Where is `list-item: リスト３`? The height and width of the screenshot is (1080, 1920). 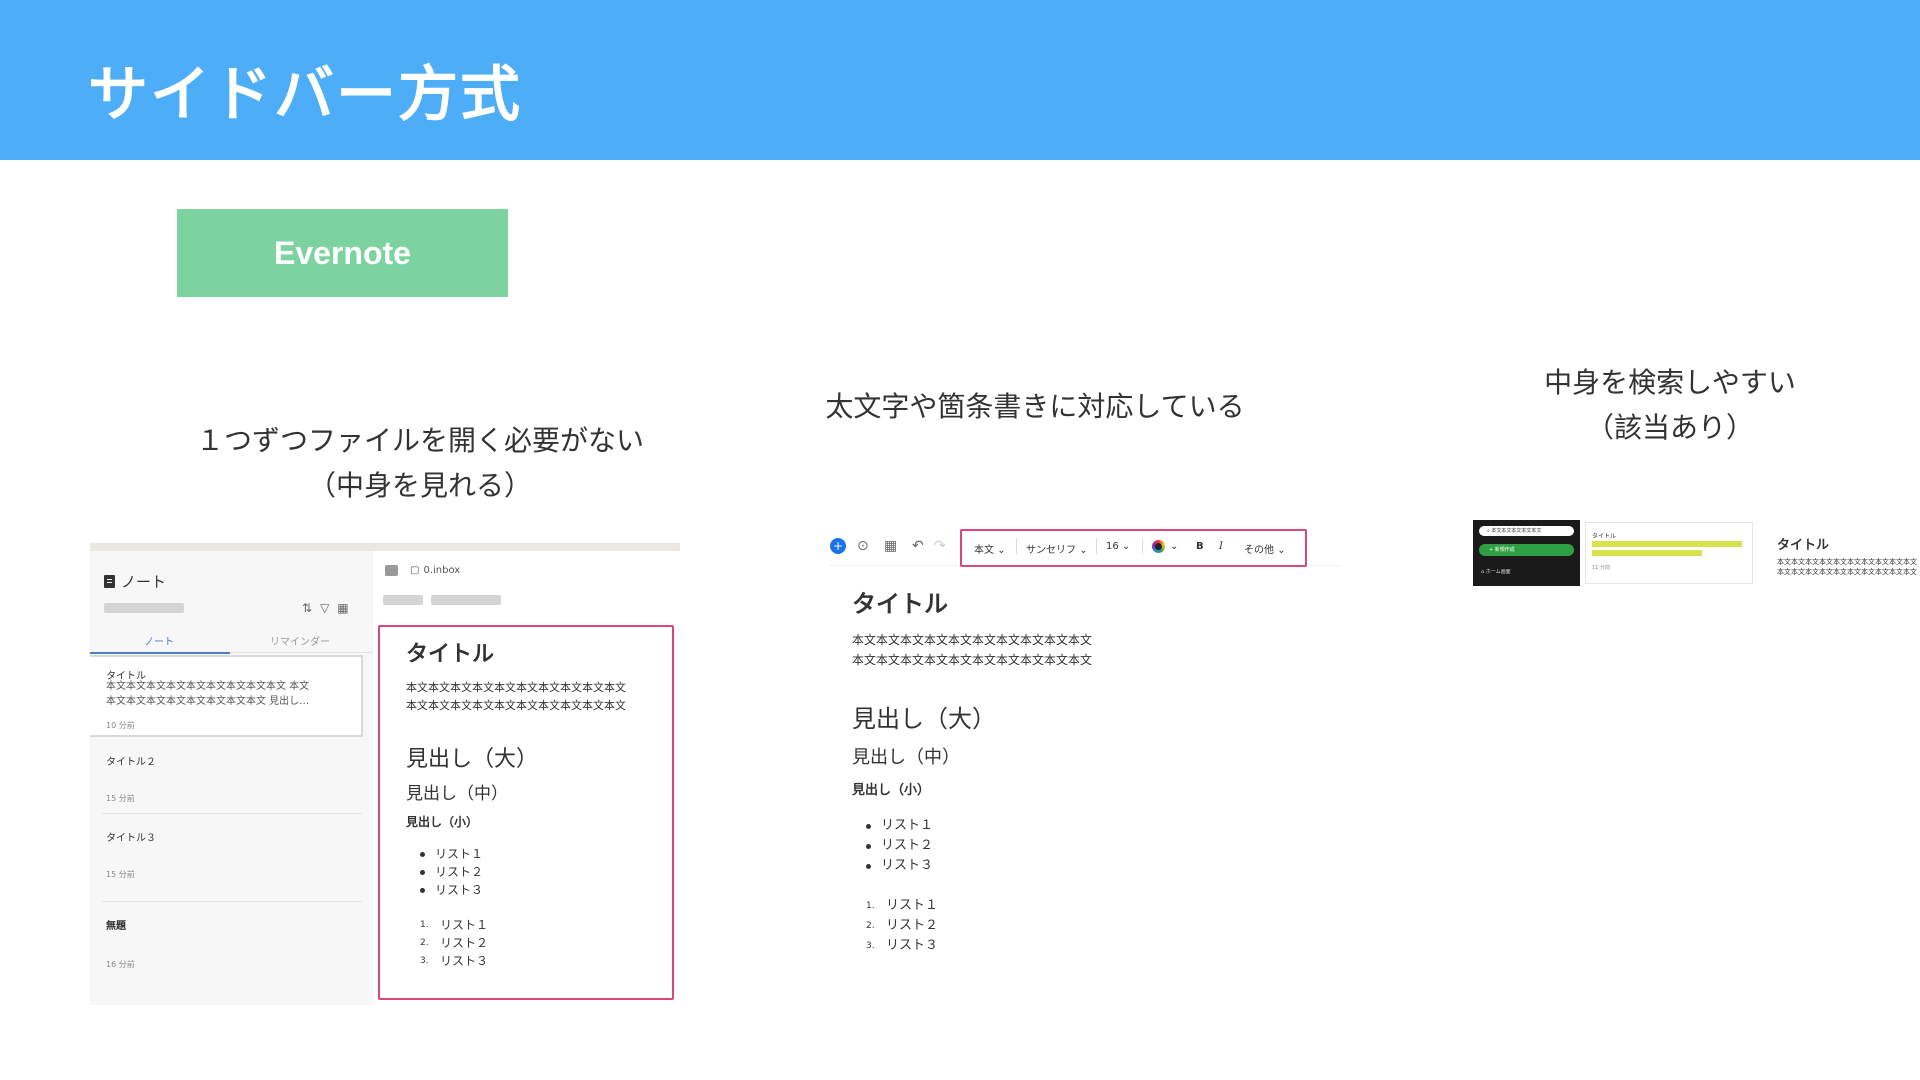 list-item: リスト３ is located at coordinates (444, 890).